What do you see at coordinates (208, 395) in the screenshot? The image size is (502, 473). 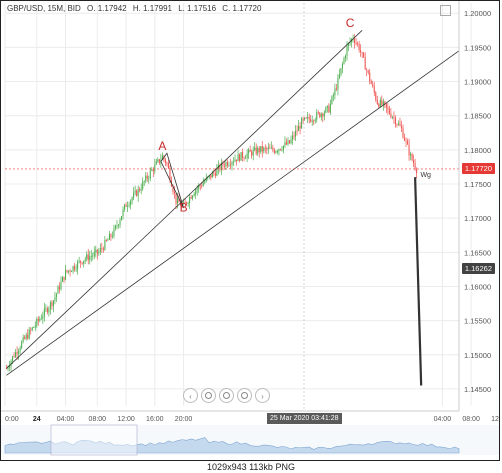 I see `zoom-out-icon` at bounding box center [208, 395].